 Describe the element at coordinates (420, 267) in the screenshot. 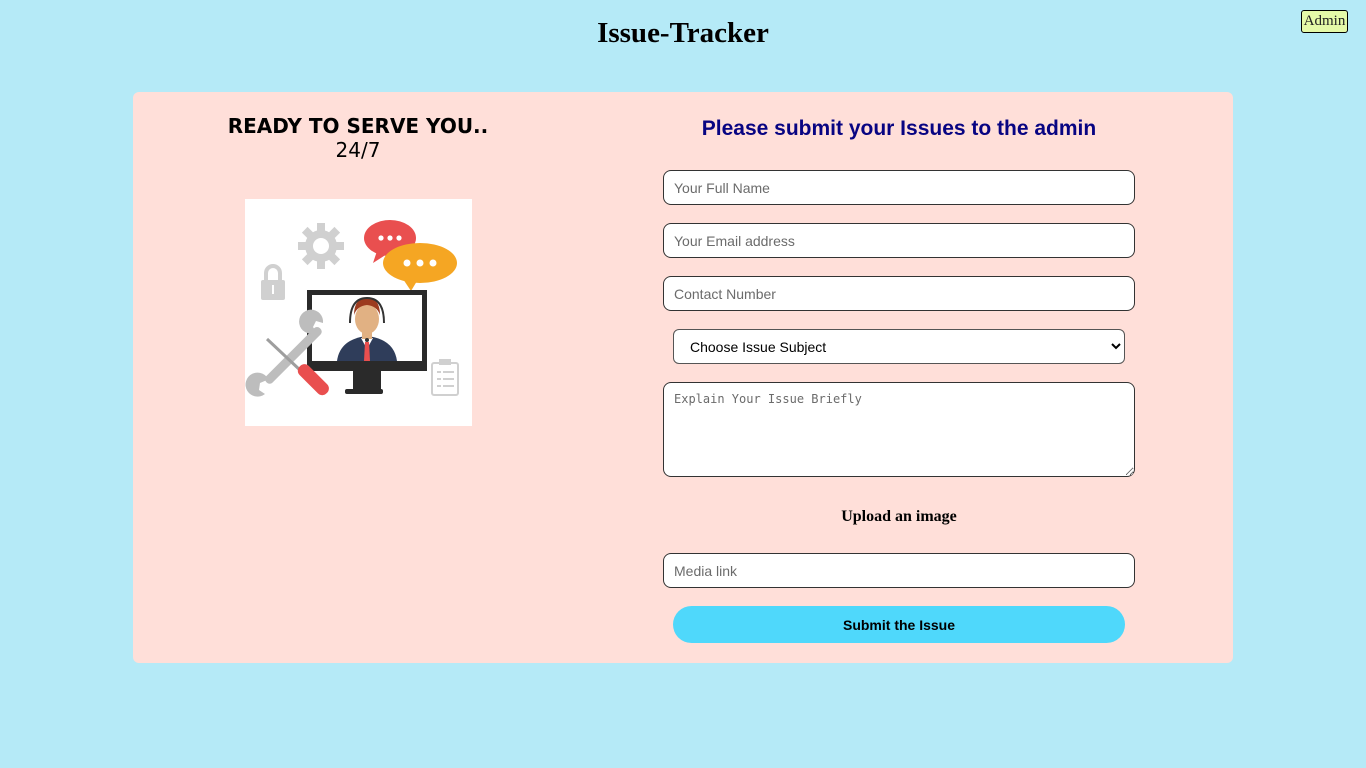

I see `orange-speech-bubble-icon` at that location.